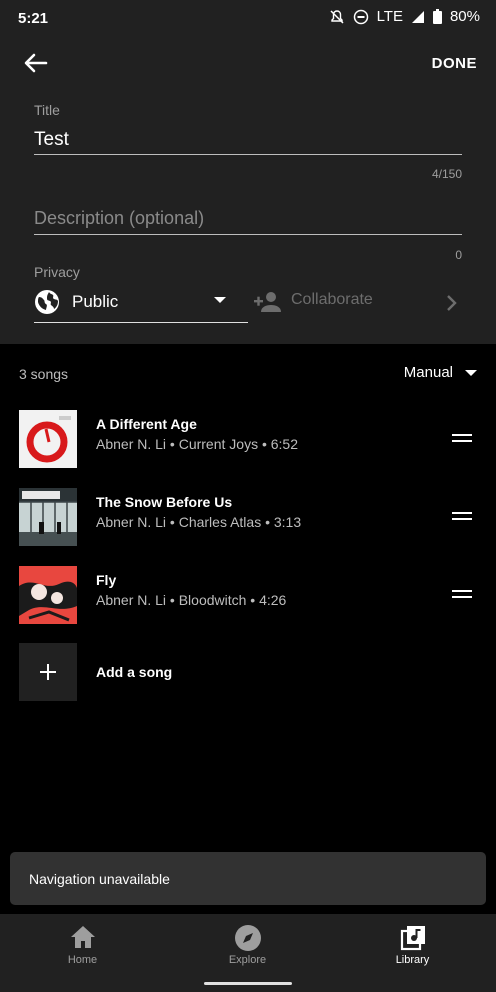 This screenshot has width=496, height=992. I want to click on collaborate-button: Collaborate, so click(359, 305).